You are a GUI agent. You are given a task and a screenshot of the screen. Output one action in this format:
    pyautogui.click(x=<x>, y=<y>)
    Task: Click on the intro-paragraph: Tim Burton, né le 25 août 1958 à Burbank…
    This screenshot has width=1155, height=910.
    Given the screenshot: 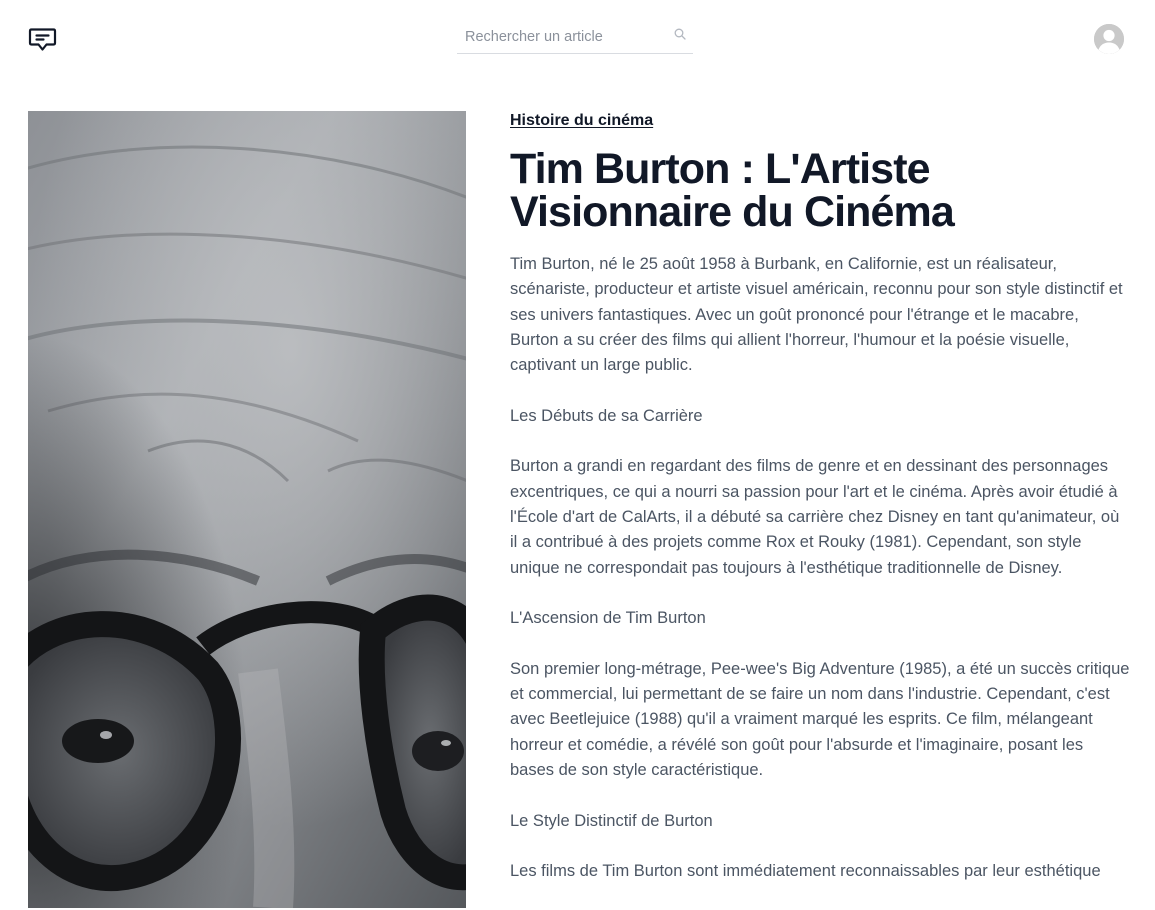 What is the action you would take?
    pyautogui.click(x=816, y=315)
    